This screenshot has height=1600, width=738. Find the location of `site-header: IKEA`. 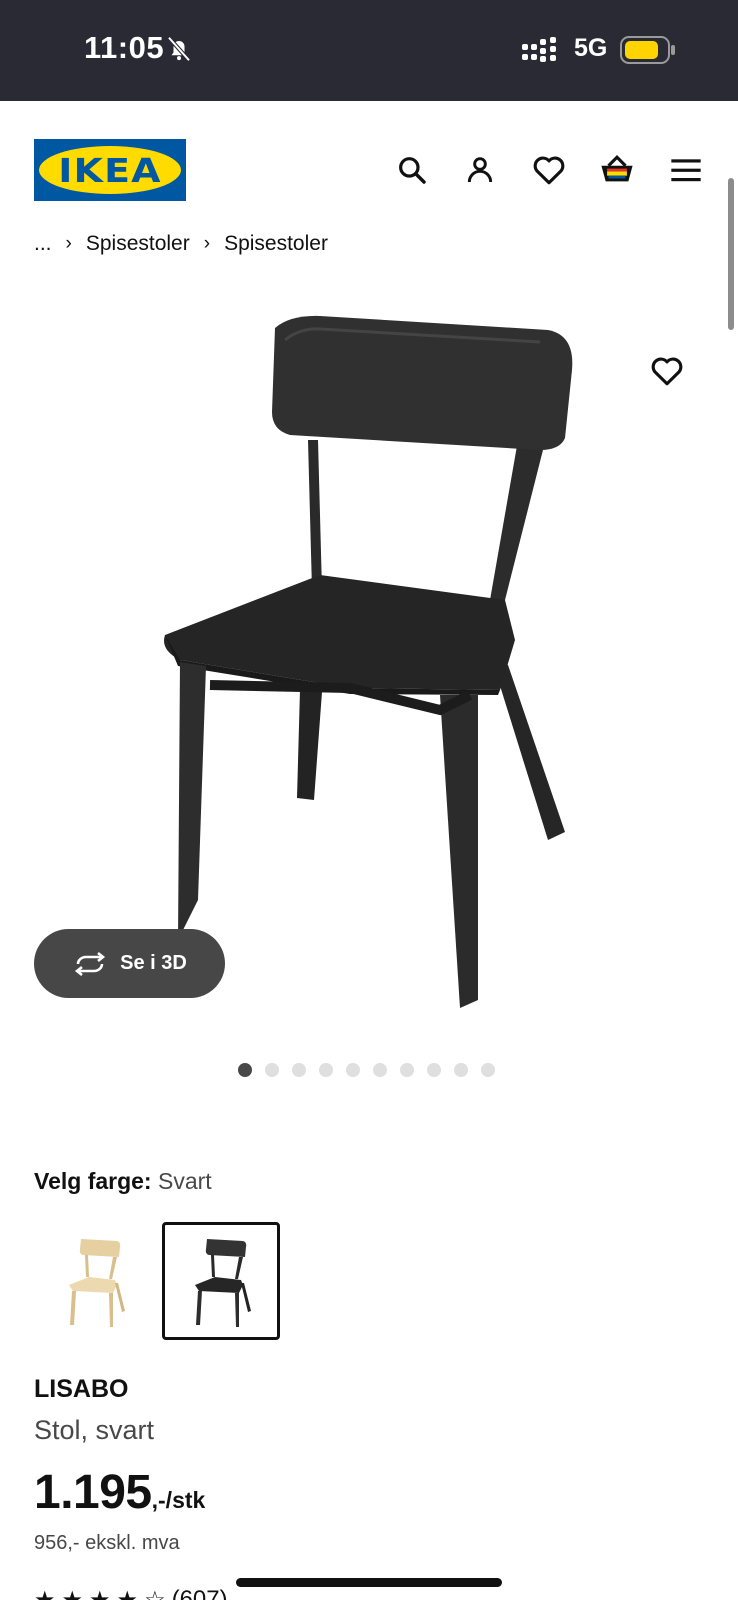

site-header: IKEA is located at coordinates (369, 166).